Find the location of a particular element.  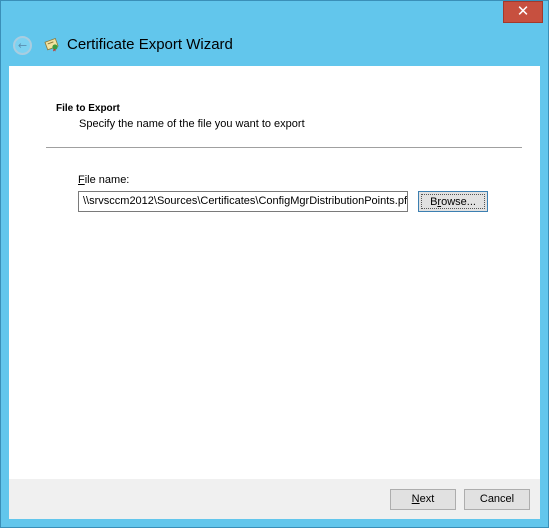

wizard-title: Certificate Export Wizard is located at coordinates (150, 44).